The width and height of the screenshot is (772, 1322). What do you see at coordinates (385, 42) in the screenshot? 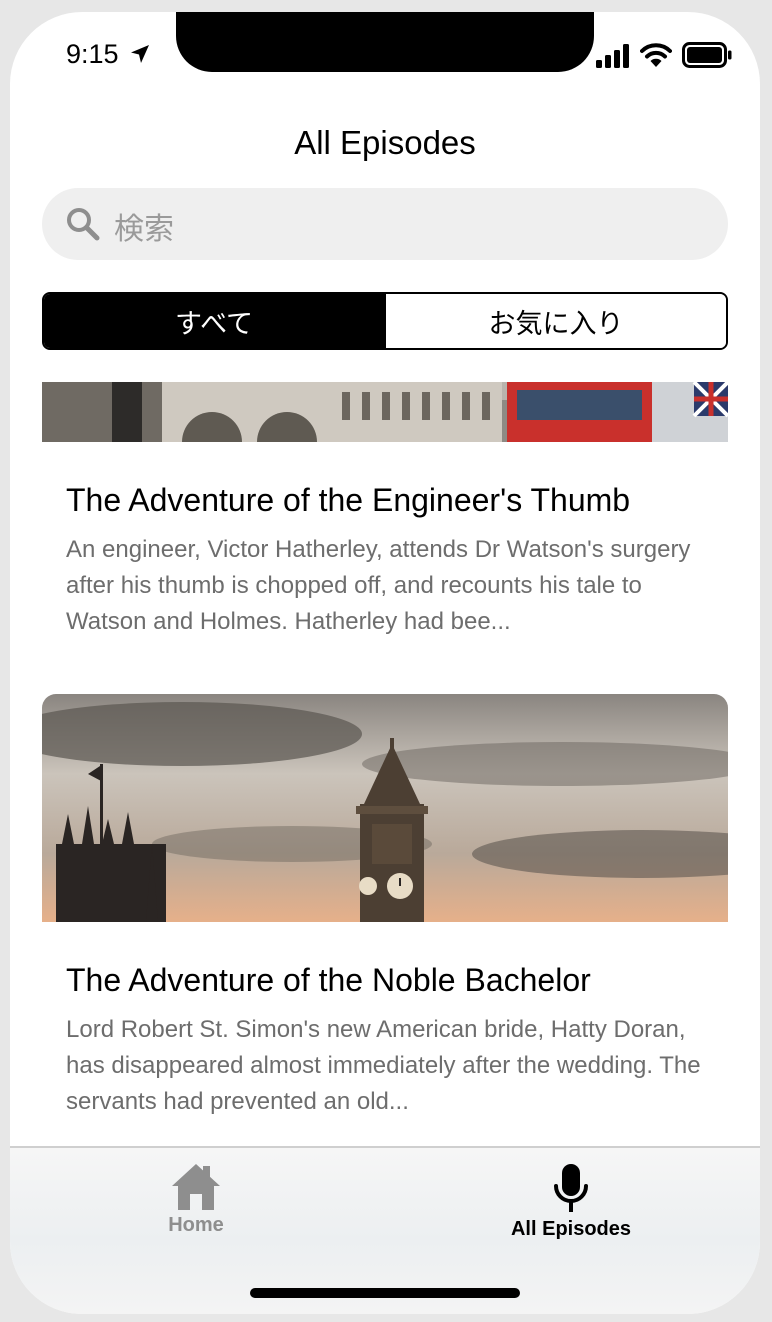
I see `notch` at bounding box center [385, 42].